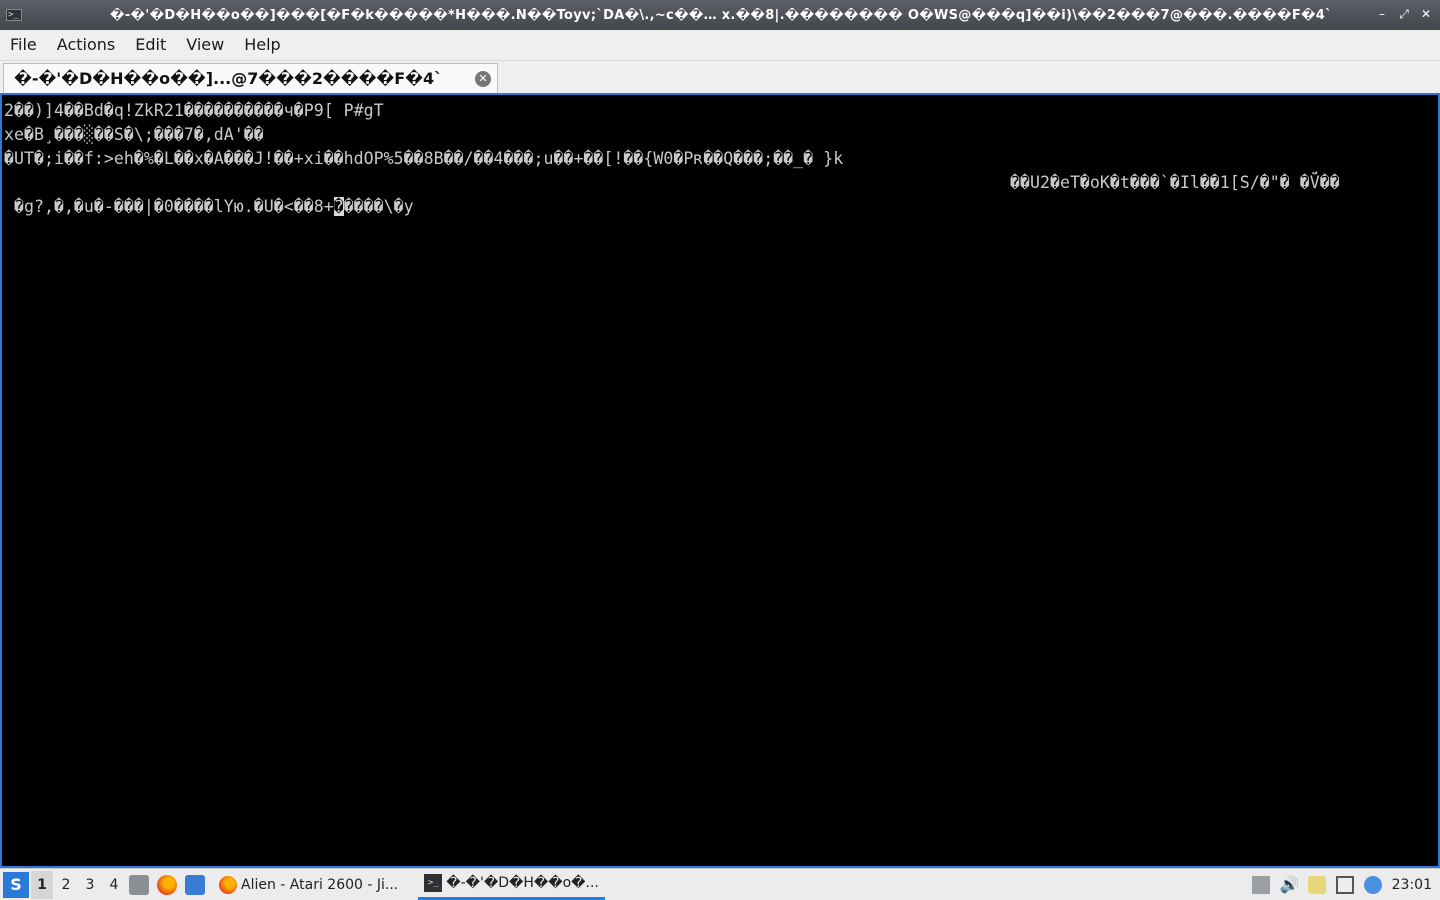  Describe the element at coordinates (1316, 884) in the screenshot. I see `clipboard-icon` at that location.